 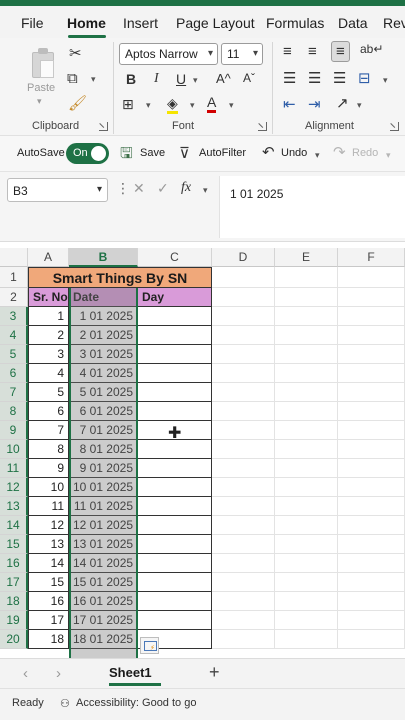 I want to click on column-header-b: B, so click(x=103, y=257).